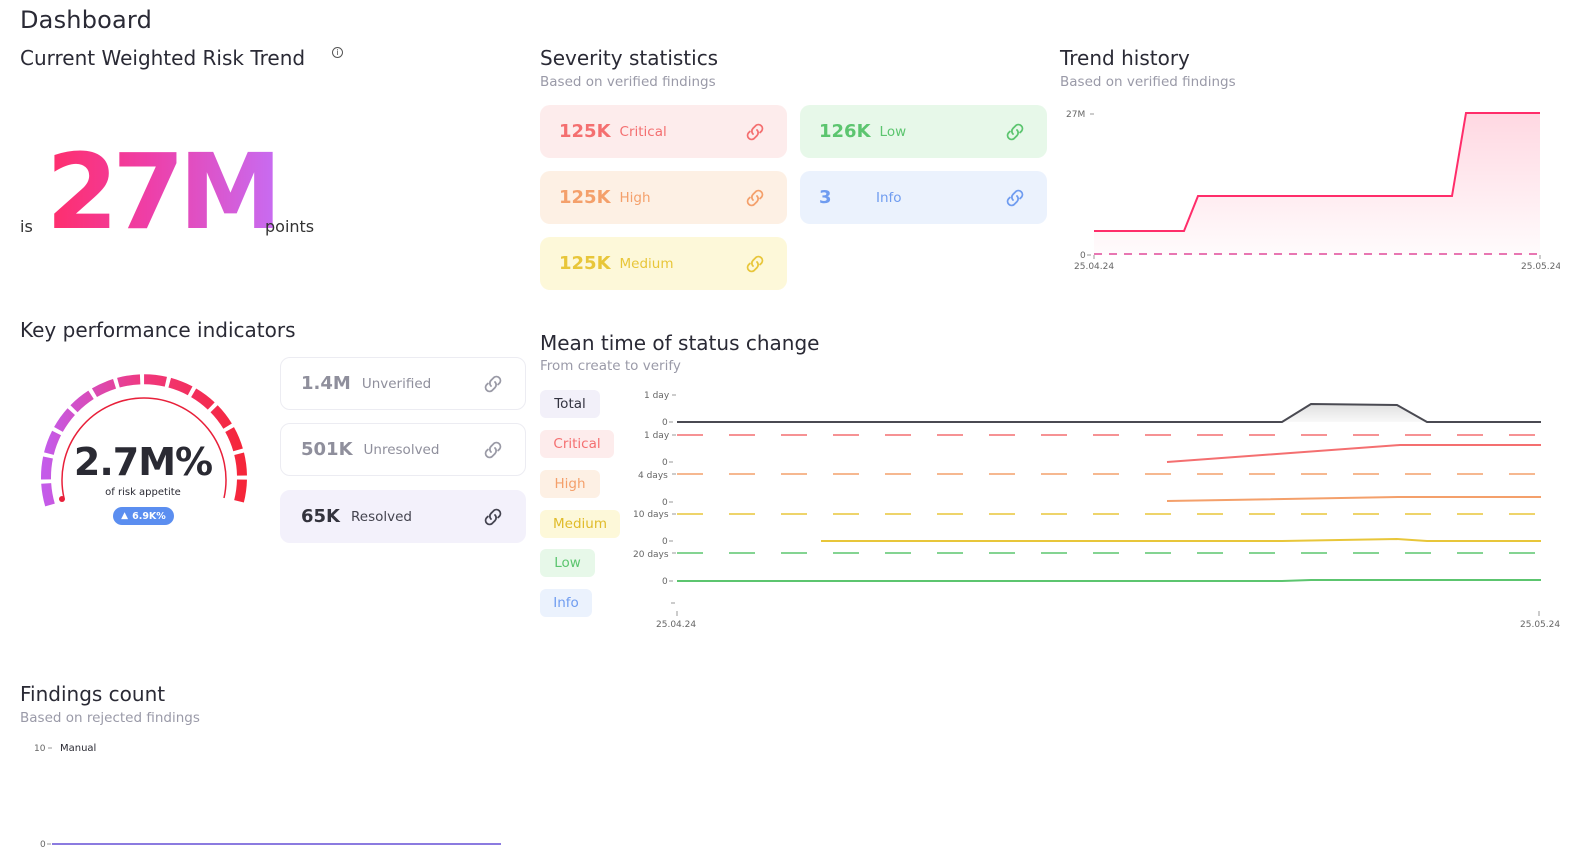  What do you see at coordinates (893, 131) in the screenshot?
I see `severity-label: Low` at bounding box center [893, 131].